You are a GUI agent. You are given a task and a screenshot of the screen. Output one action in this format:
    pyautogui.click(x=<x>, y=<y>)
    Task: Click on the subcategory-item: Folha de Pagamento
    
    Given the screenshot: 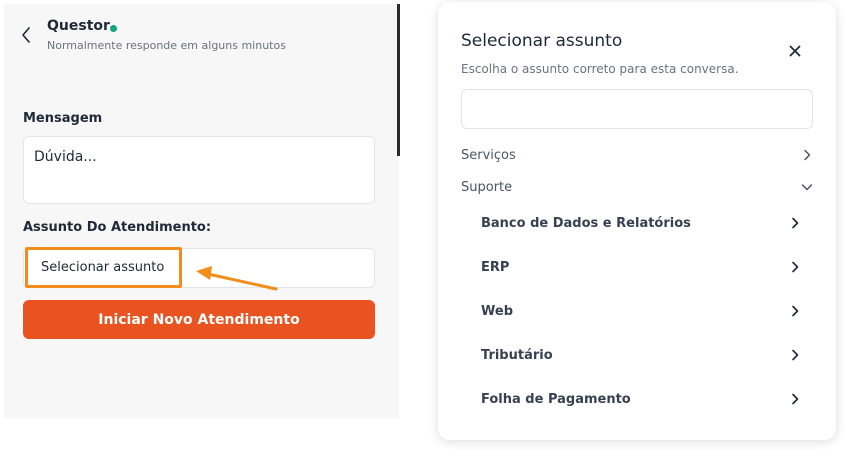 What is the action you would take?
    pyautogui.click(x=641, y=399)
    